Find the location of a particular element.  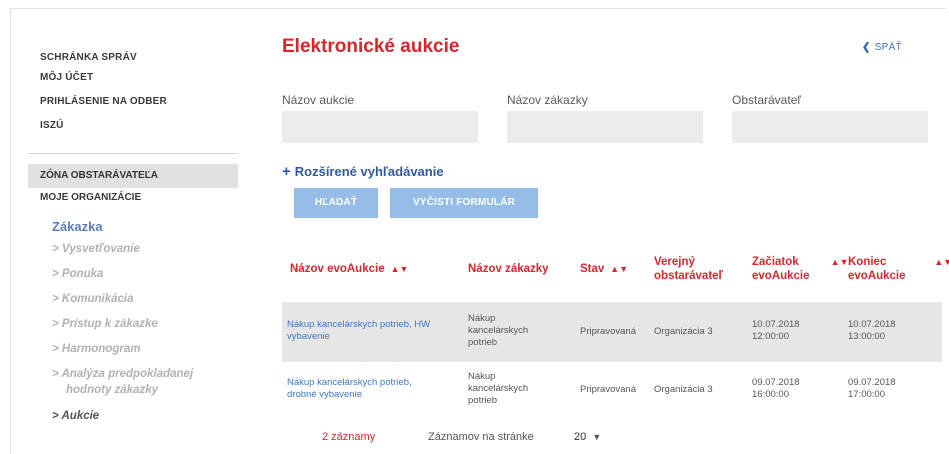

cell-line: 17:00:00 is located at coordinates (866, 394).